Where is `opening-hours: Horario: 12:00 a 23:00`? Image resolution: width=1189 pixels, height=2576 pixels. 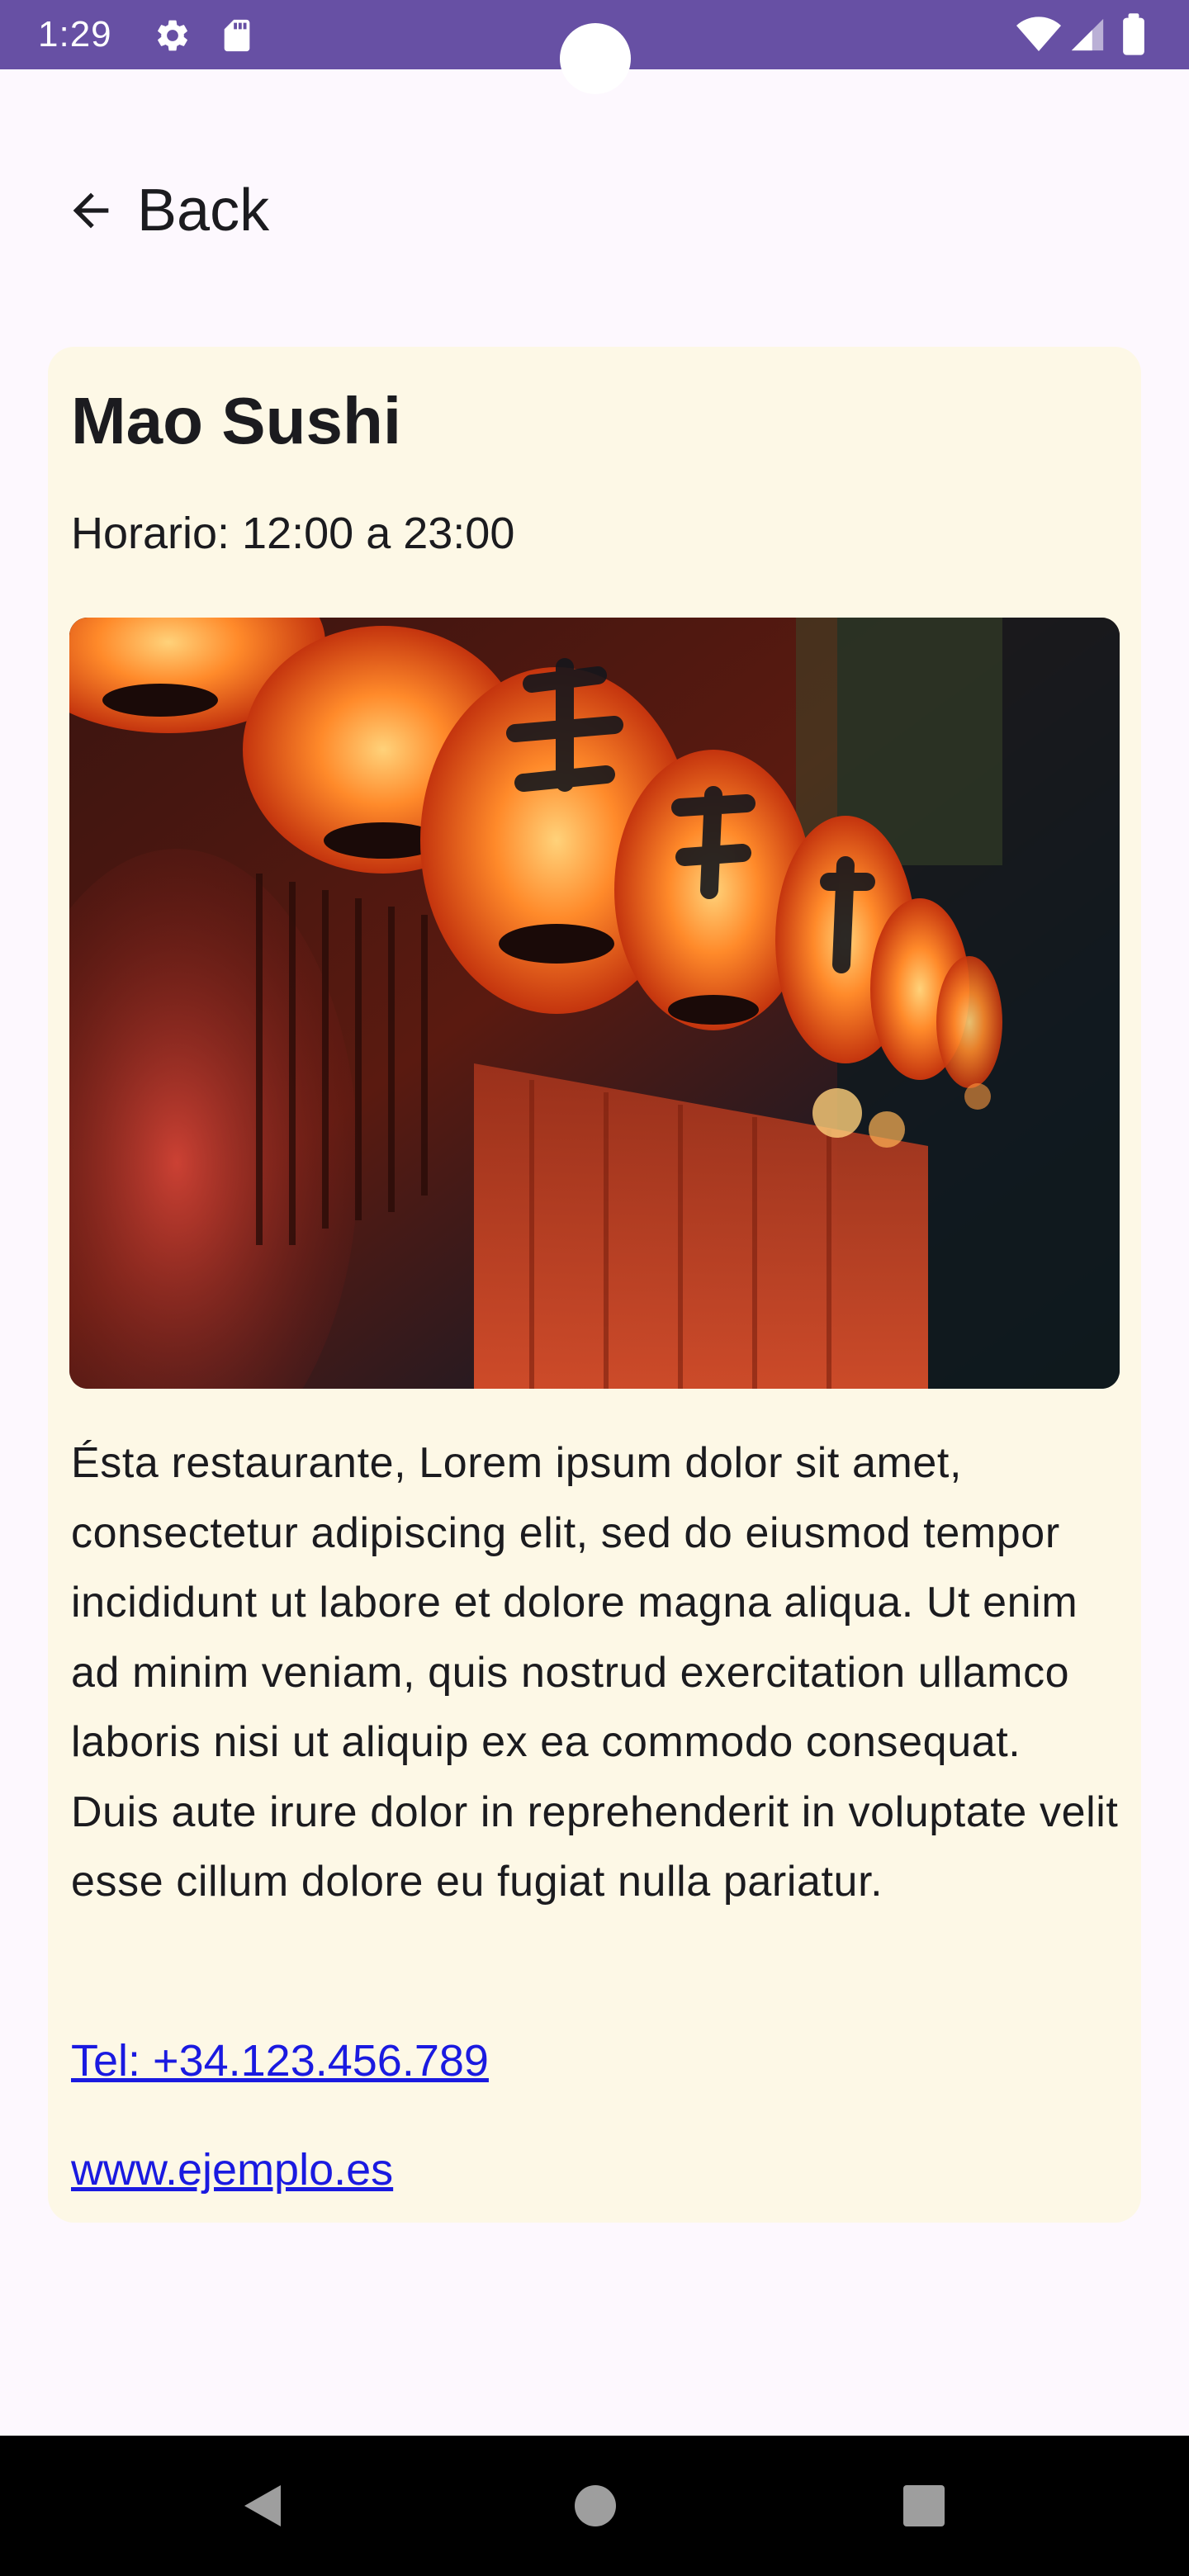 opening-hours: Horario: 12:00 a 23:00 is located at coordinates (293, 533).